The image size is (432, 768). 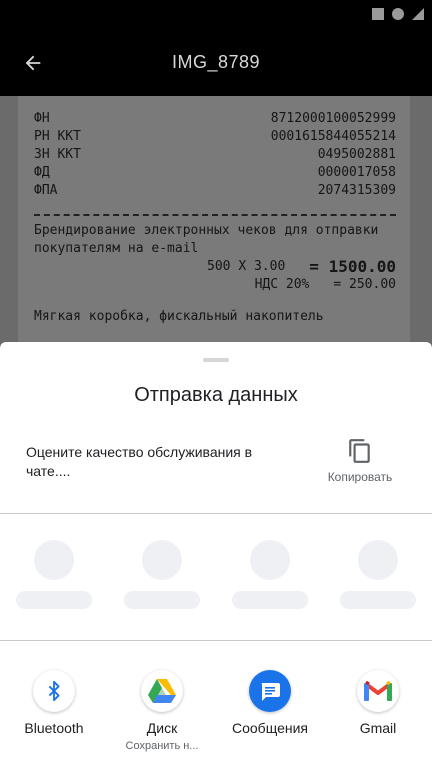 What do you see at coordinates (378, 714) in the screenshot?
I see `share-target-gmail: Gmail` at bounding box center [378, 714].